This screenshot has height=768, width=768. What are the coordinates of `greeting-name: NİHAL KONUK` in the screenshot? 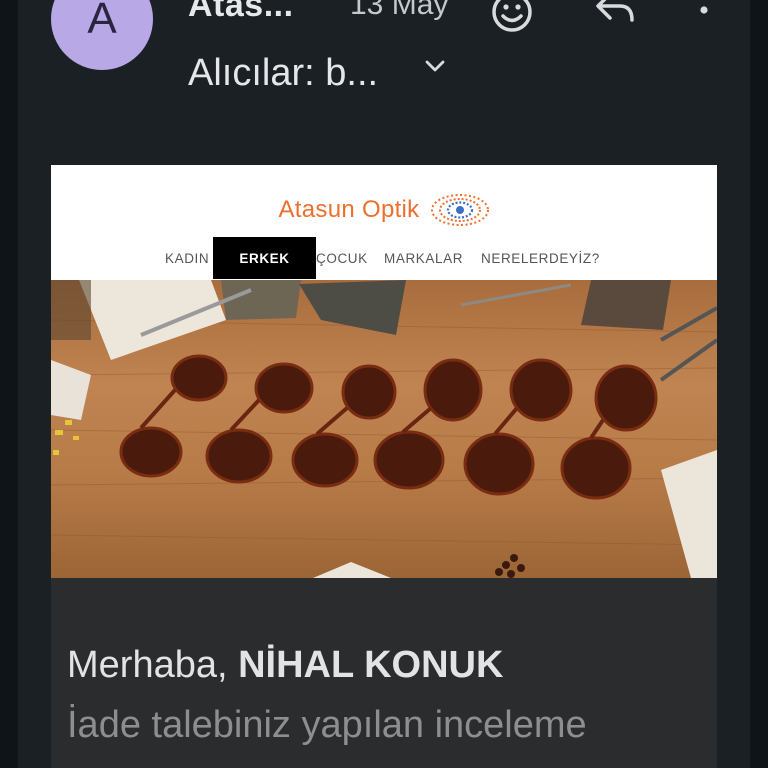 It's located at (371, 665).